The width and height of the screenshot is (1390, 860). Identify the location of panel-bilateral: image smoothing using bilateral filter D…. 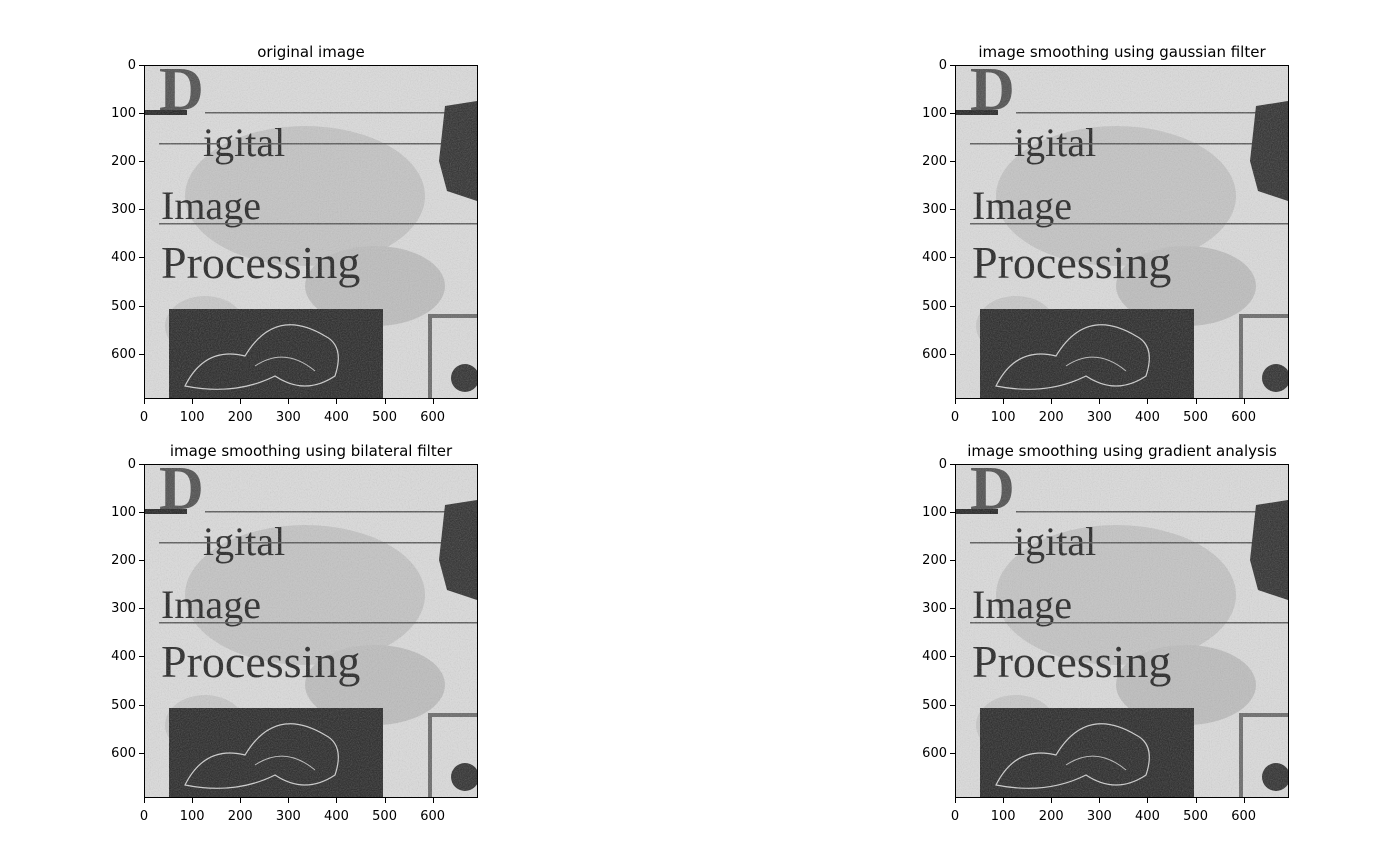
(294, 632).